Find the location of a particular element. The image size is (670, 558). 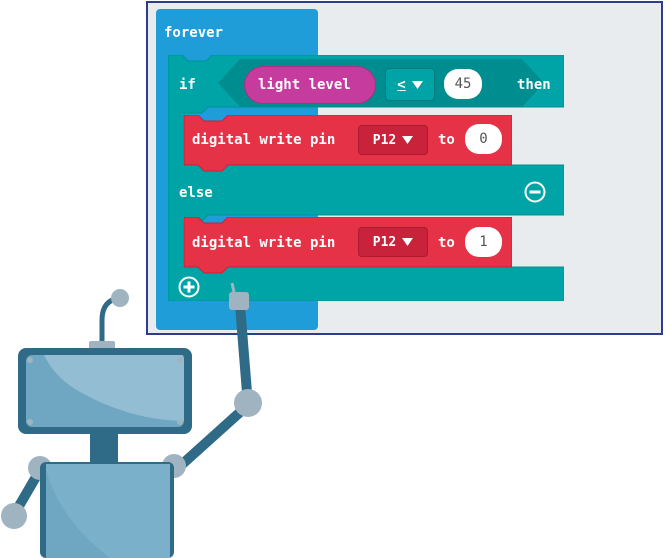

if-label: if is located at coordinates (187, 85).